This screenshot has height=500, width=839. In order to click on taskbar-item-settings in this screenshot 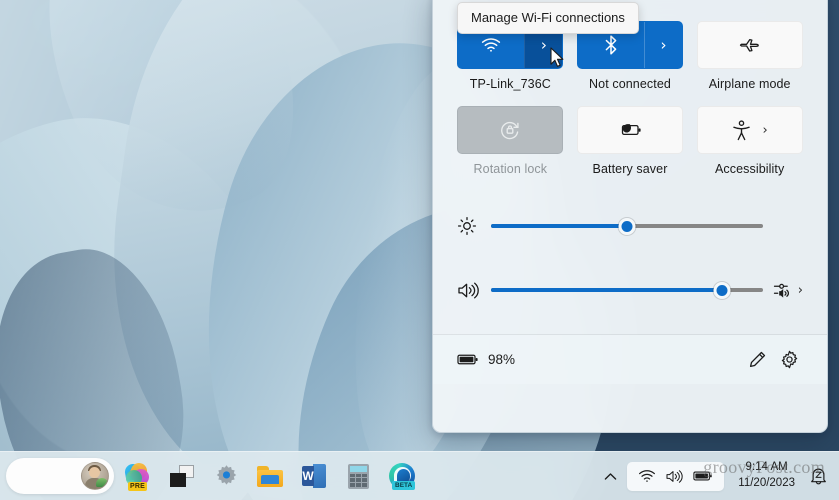, I will do `click(226, 476)`.